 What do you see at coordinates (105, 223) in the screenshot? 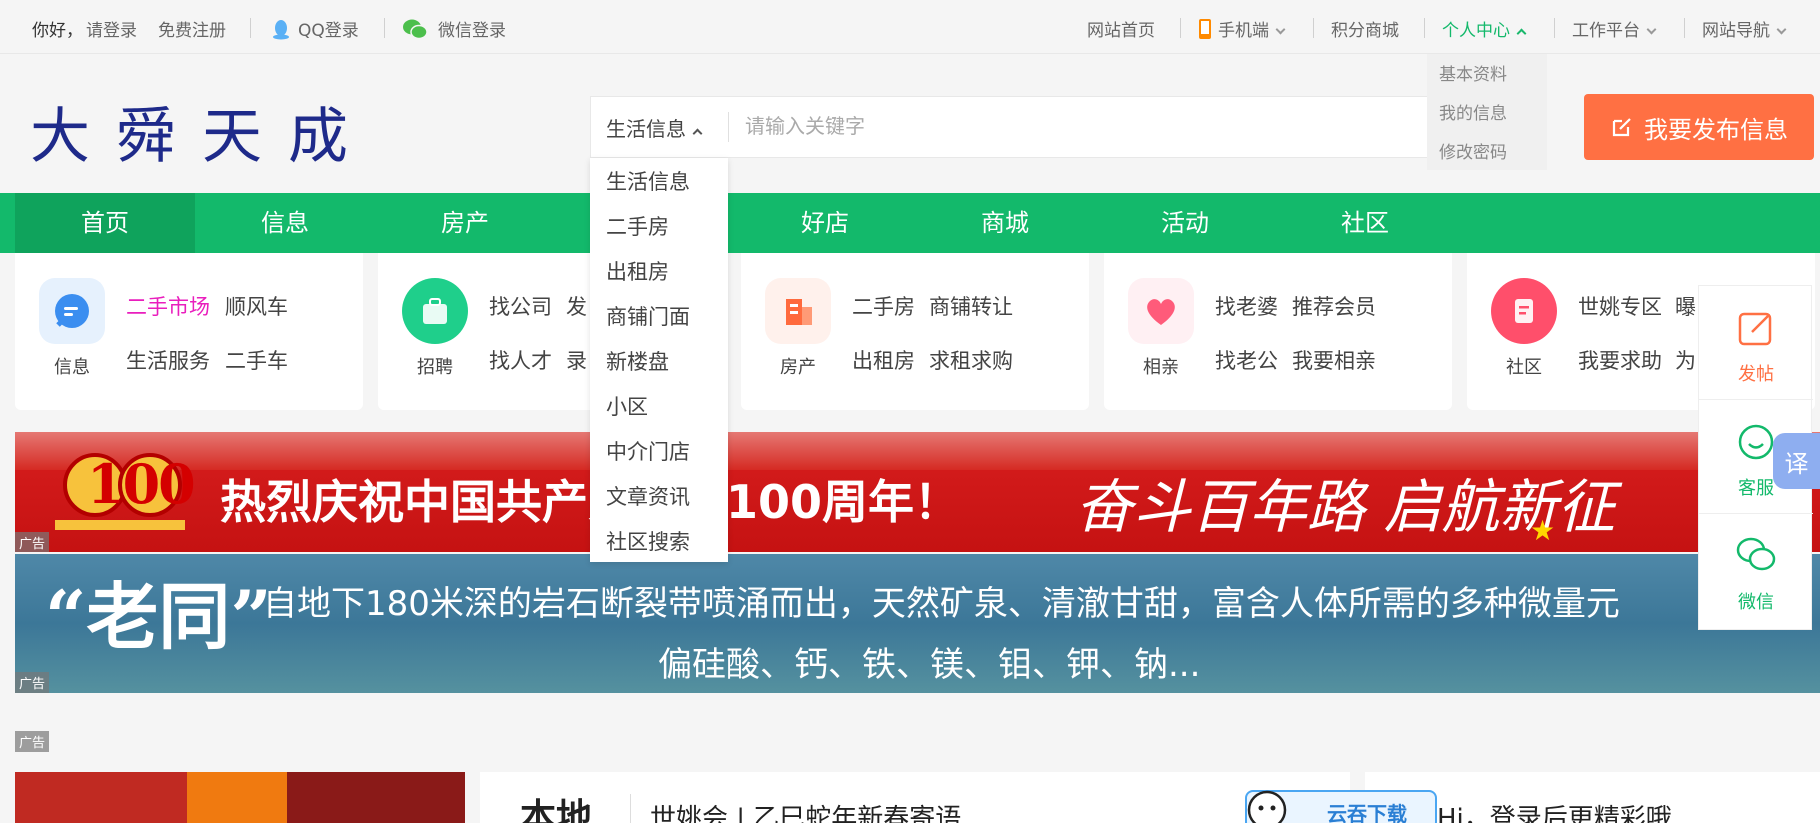
I see `nav-home: 首页` at bounding box center [105, 223].